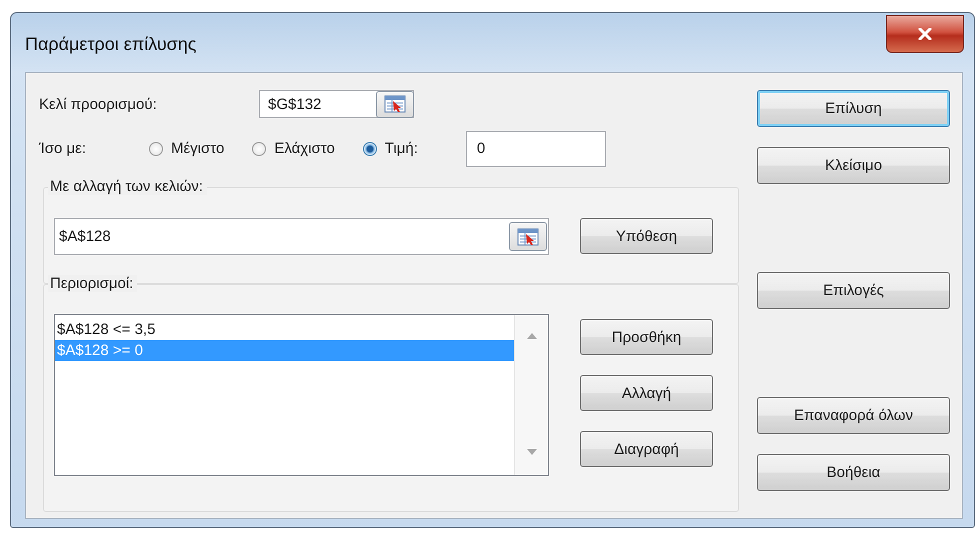 Image resolution: width=979 pixels, height=534 pixels. What do you see at coordinates (853, 165) in the screenshot?
I see `dialog-button: Κλείσιμο` at bounding box center [853, 165].